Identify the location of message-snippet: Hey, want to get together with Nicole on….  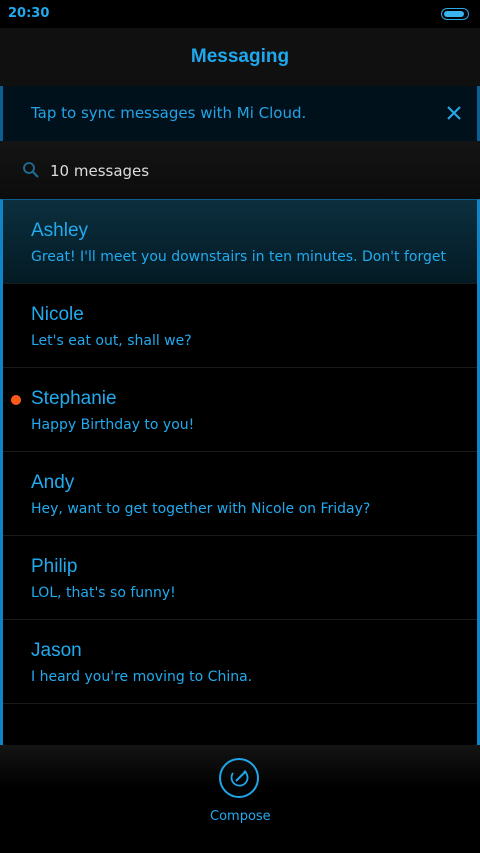
(201, 509).